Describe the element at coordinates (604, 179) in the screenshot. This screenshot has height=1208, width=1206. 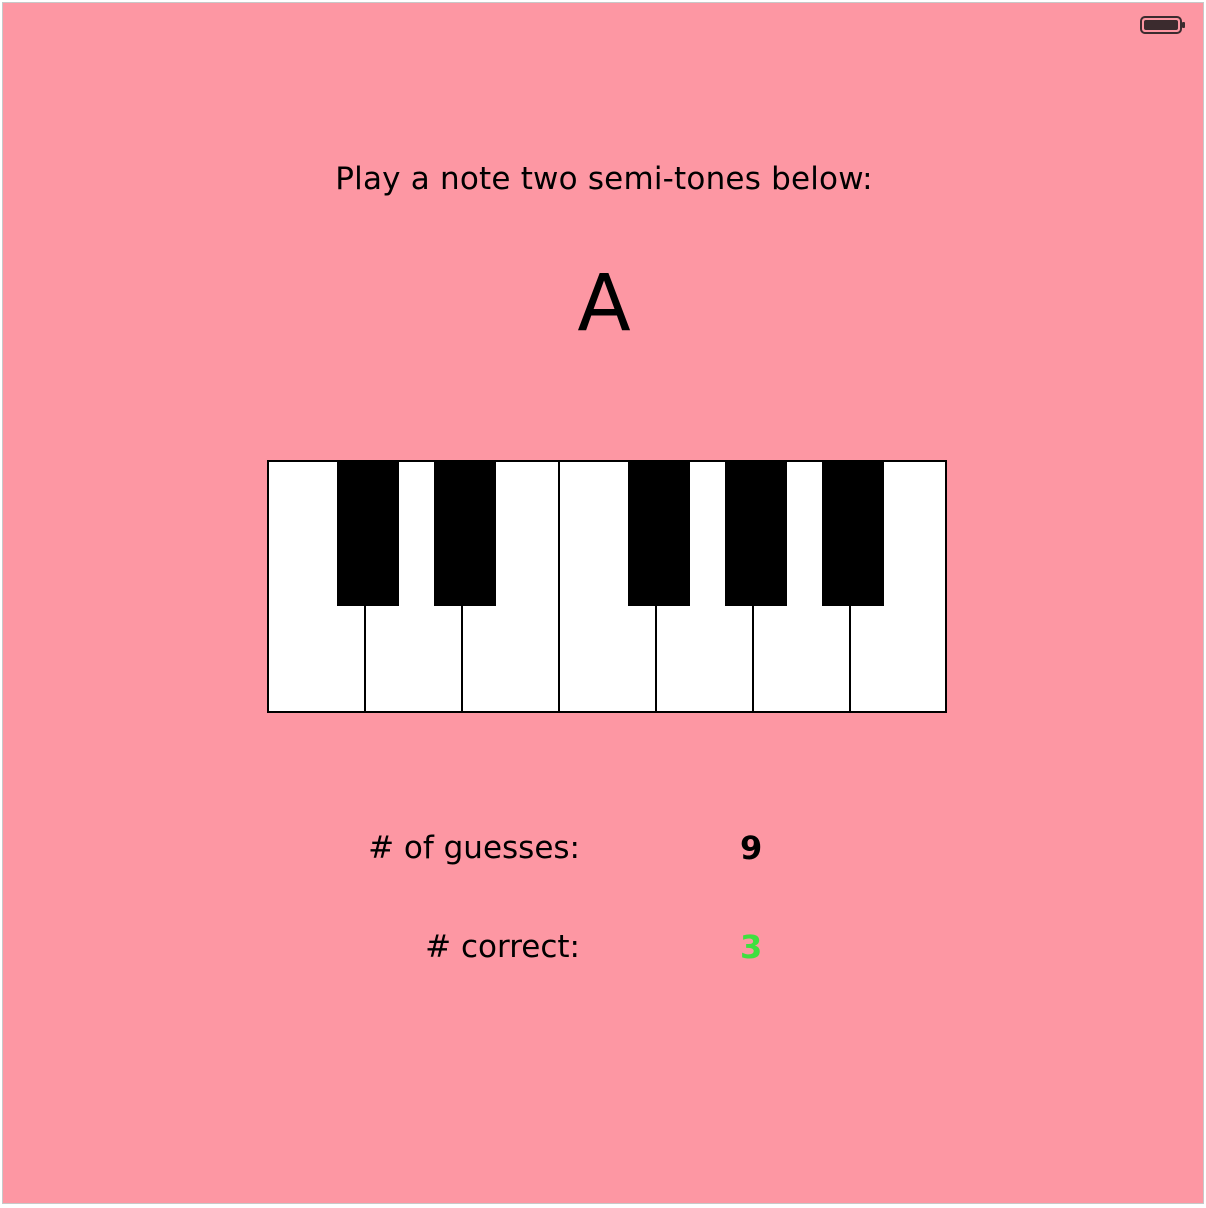
I see `instruction-text: Play a note two semi-tones below:` at that location.